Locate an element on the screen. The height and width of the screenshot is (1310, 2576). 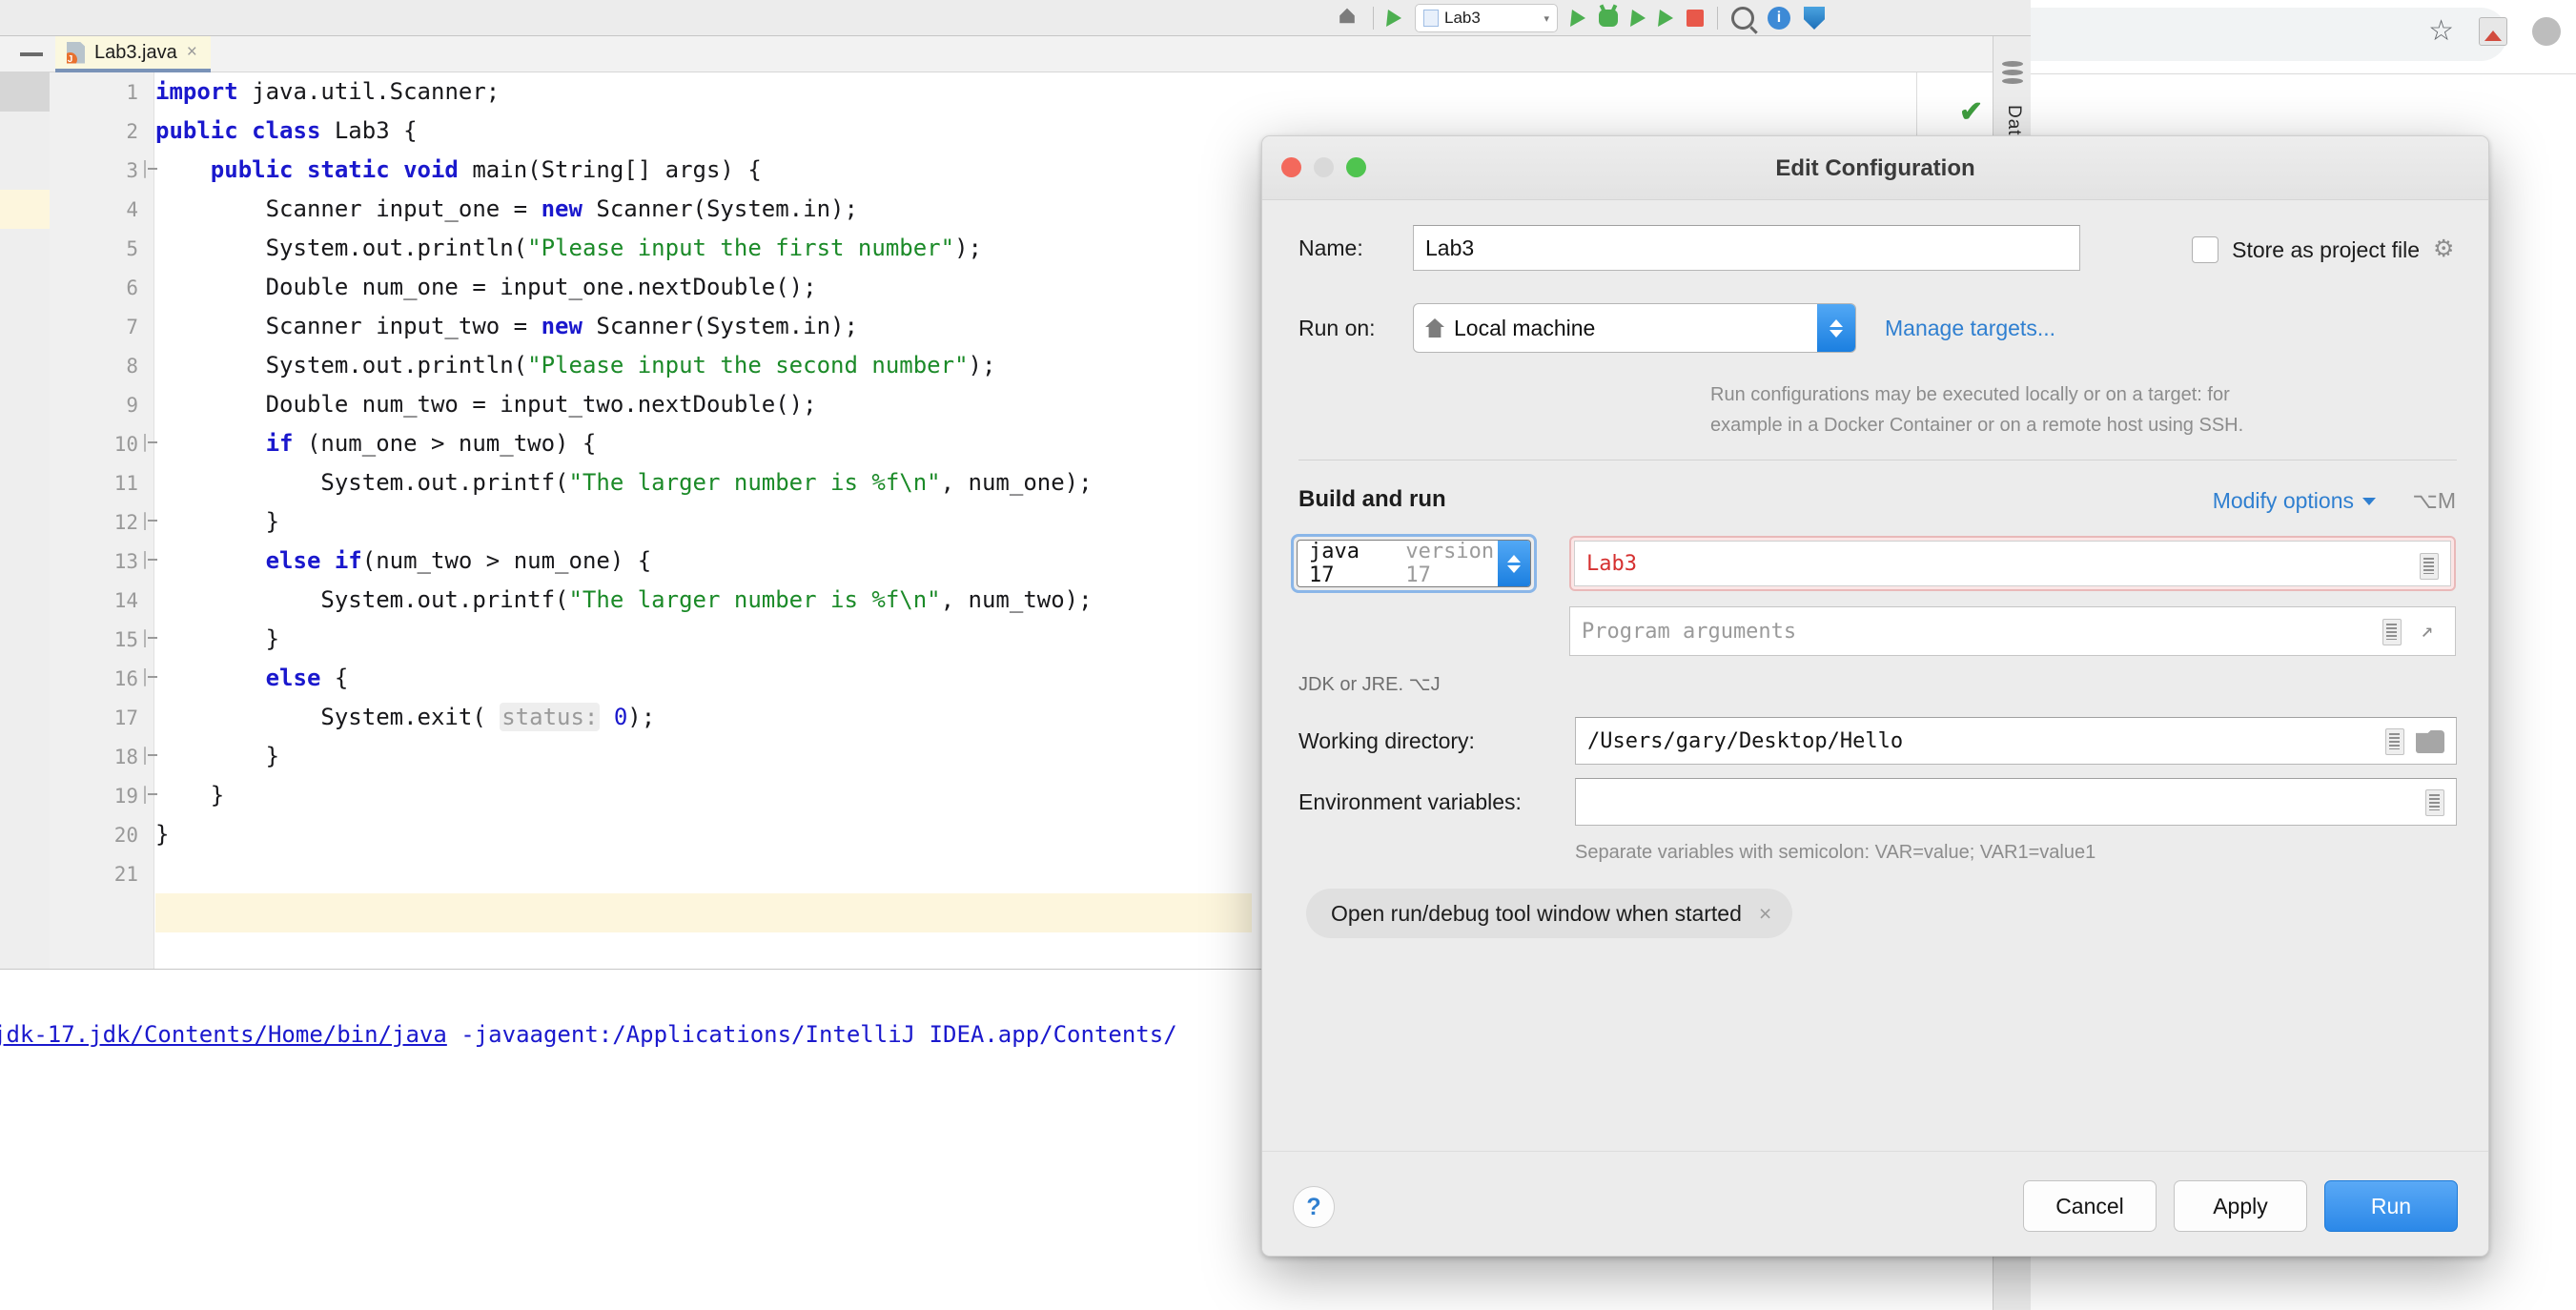
environment-variables-row: Environment variables: is located at coordinates (1877, 802).